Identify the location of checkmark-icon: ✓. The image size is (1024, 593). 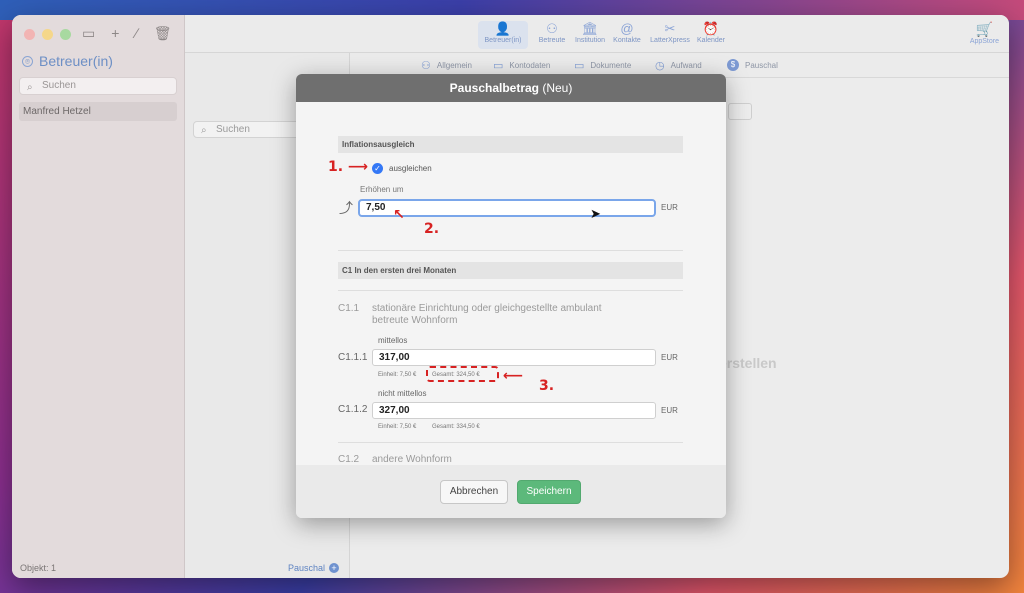
(377, 168).